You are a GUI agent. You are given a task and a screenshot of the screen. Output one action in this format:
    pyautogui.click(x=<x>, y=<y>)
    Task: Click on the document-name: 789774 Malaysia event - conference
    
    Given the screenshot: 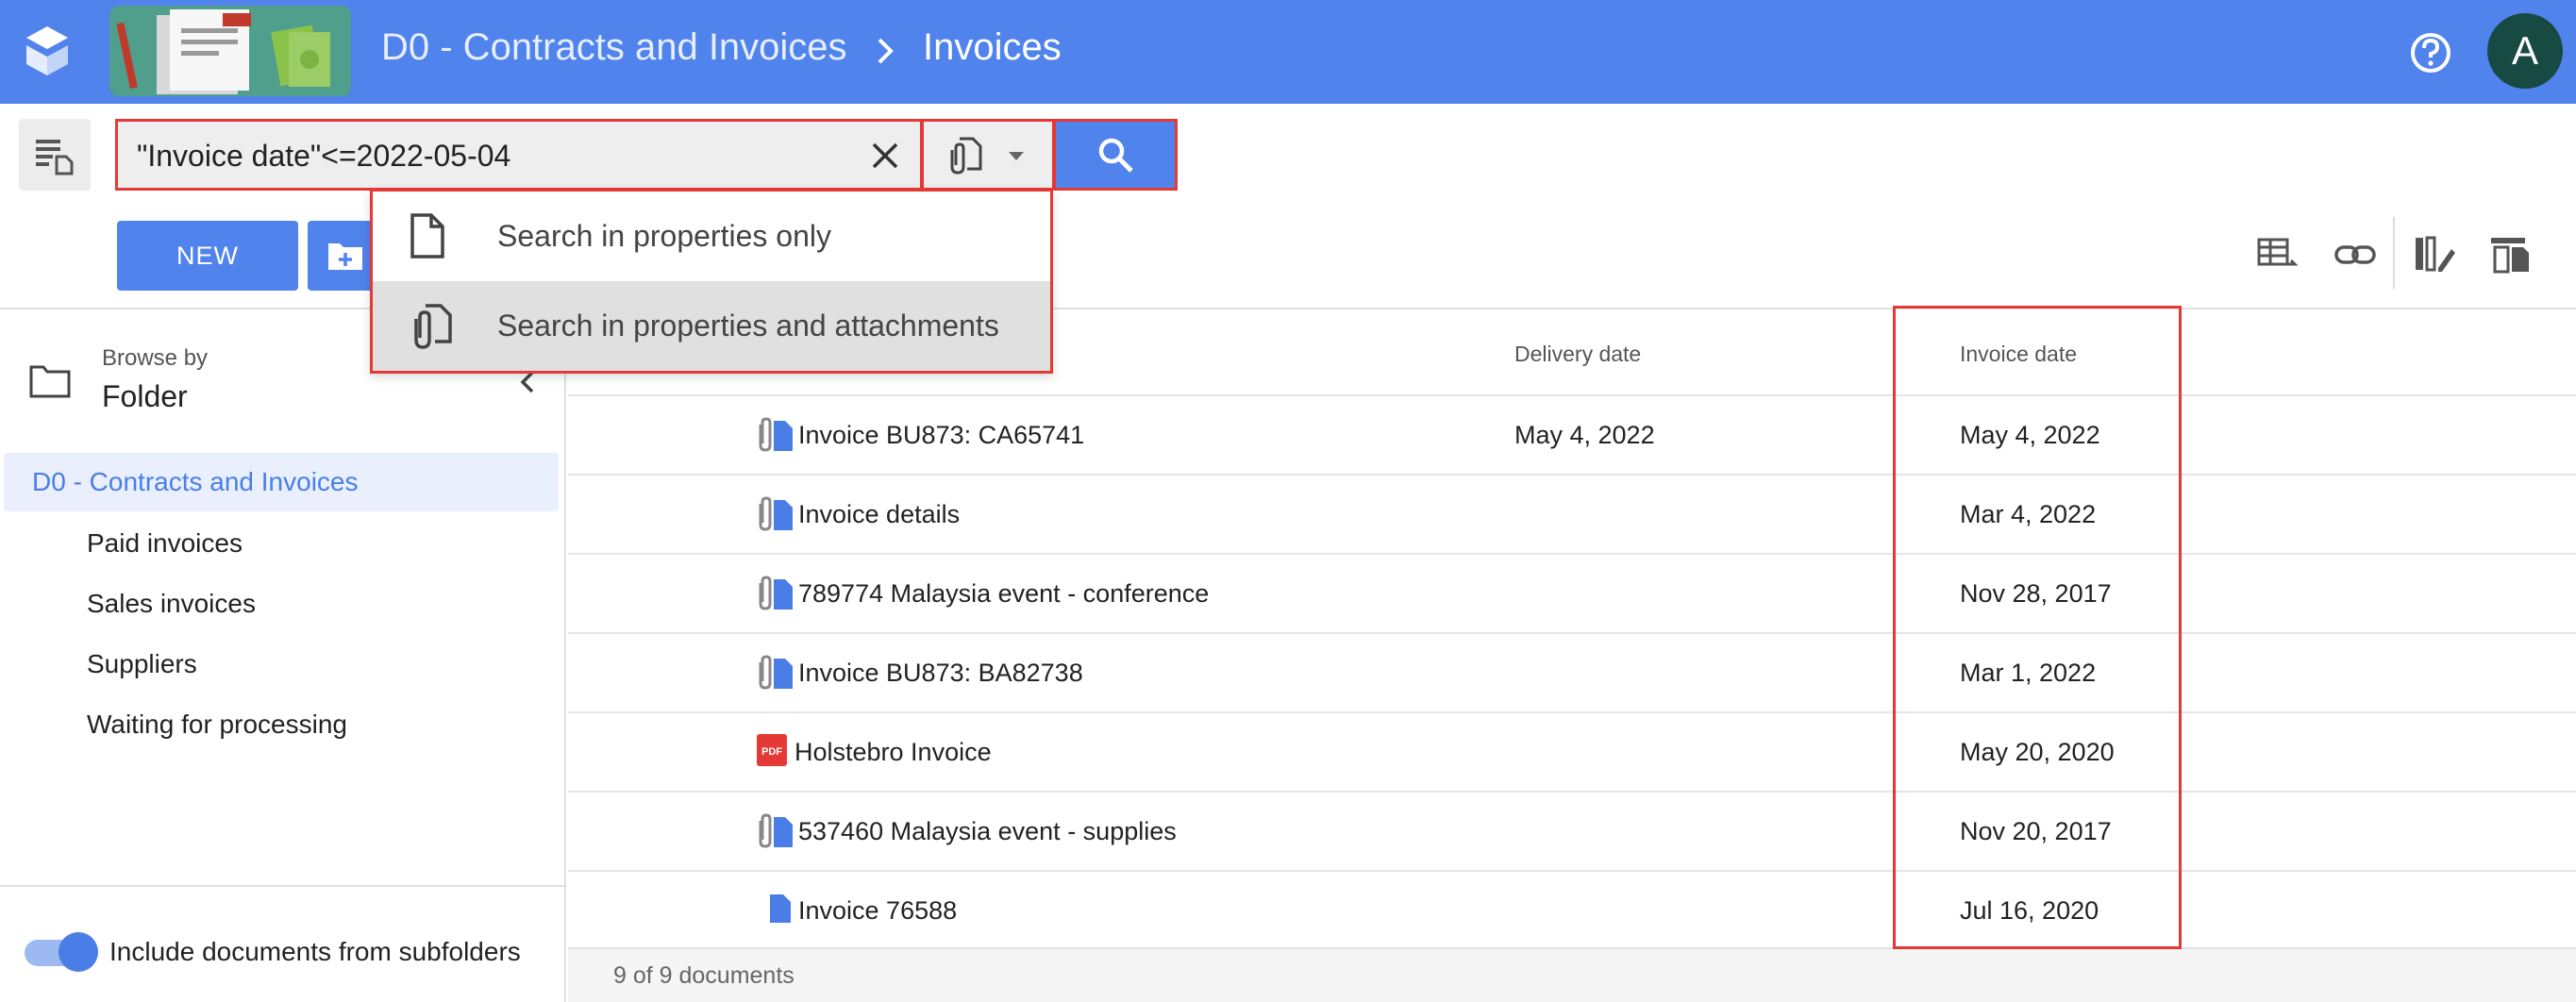 What is the action you would take?
    pyautogui.click(x=1003, y=593)
    